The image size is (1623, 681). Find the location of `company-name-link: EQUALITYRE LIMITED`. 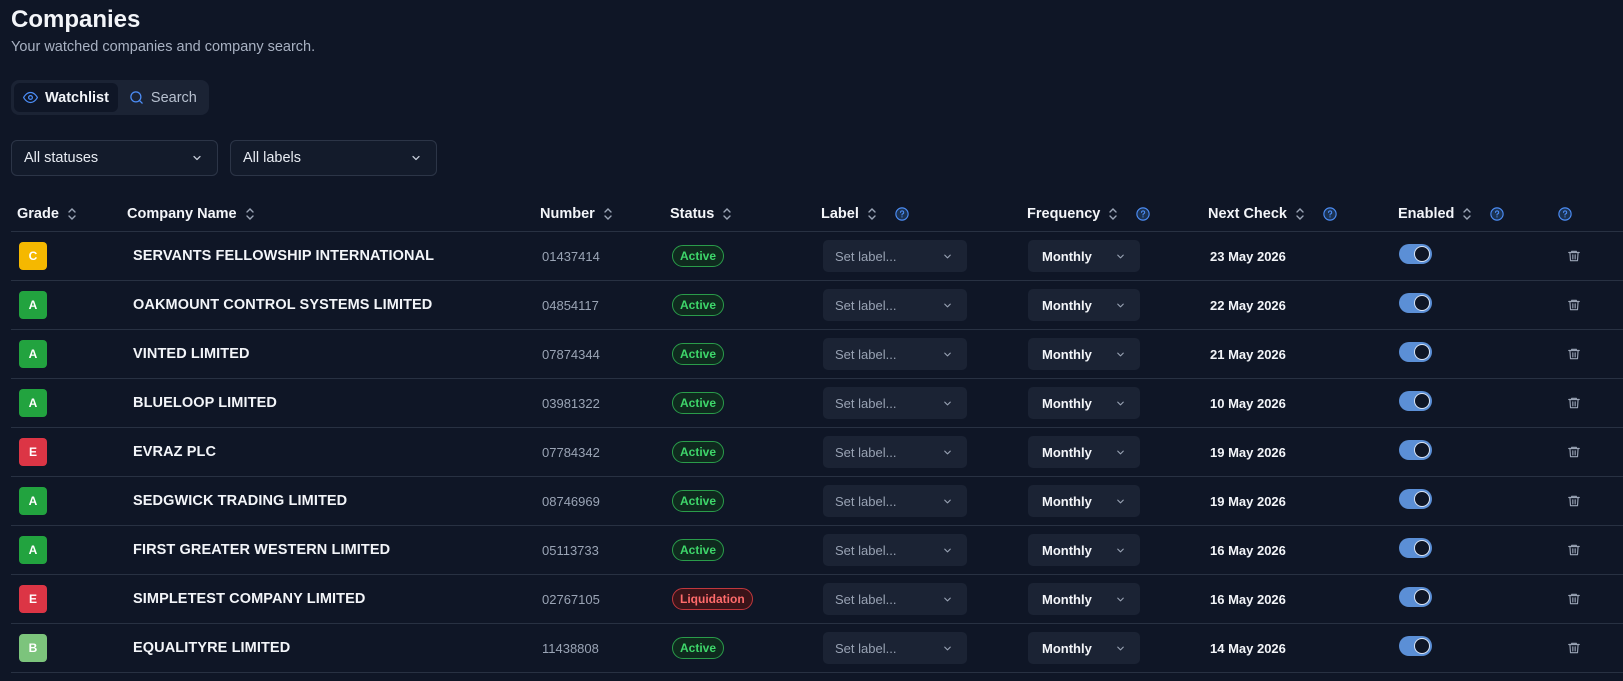

company-name-link: EQUALITYRE LIMITED is located at coordinates (211, 648).